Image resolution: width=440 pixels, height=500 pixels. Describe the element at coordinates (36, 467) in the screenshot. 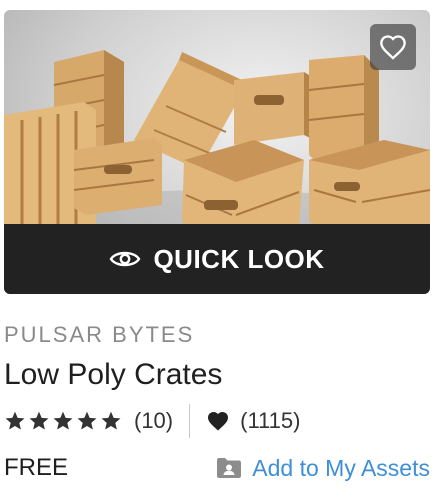

I see `price-label: FREE` at that location.